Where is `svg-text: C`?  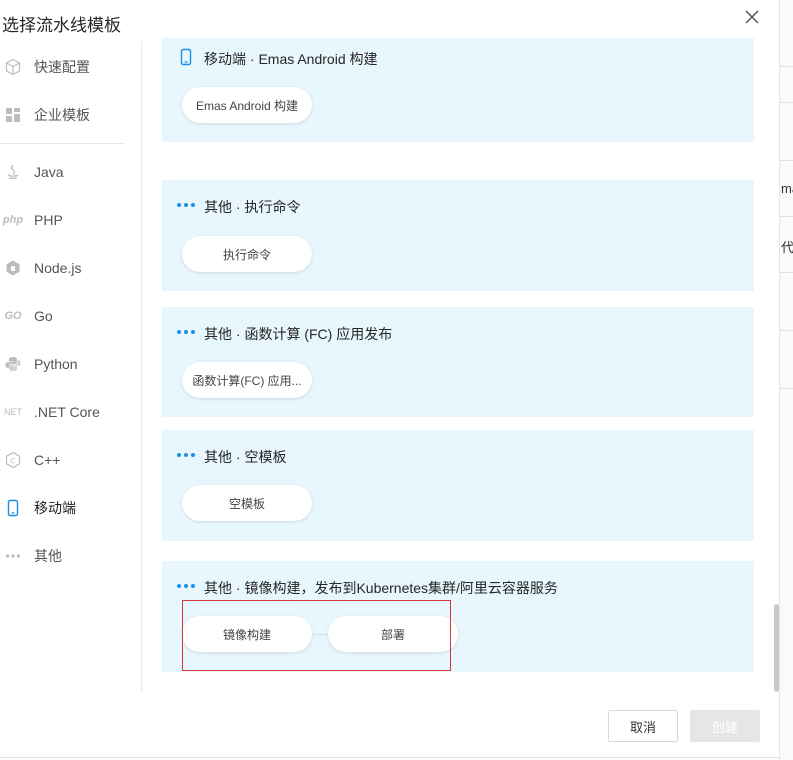 svg-text: C is located at coordinates (13, 461).